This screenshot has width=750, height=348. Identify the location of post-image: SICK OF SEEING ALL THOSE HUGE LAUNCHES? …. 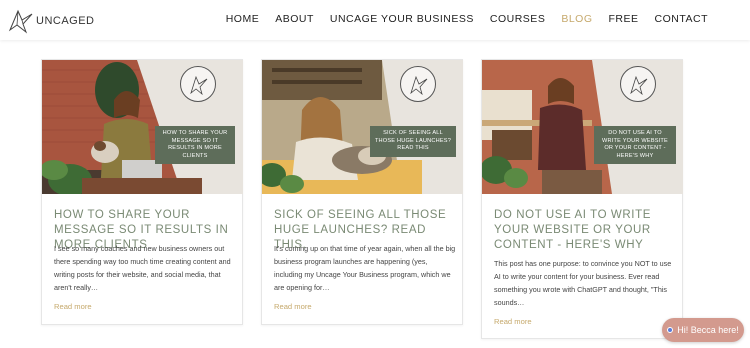
(362, 127).